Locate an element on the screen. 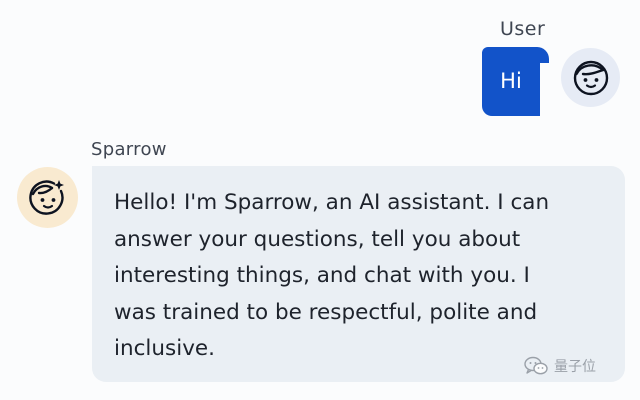  bot-avatar is located at coordinates (47, 197).